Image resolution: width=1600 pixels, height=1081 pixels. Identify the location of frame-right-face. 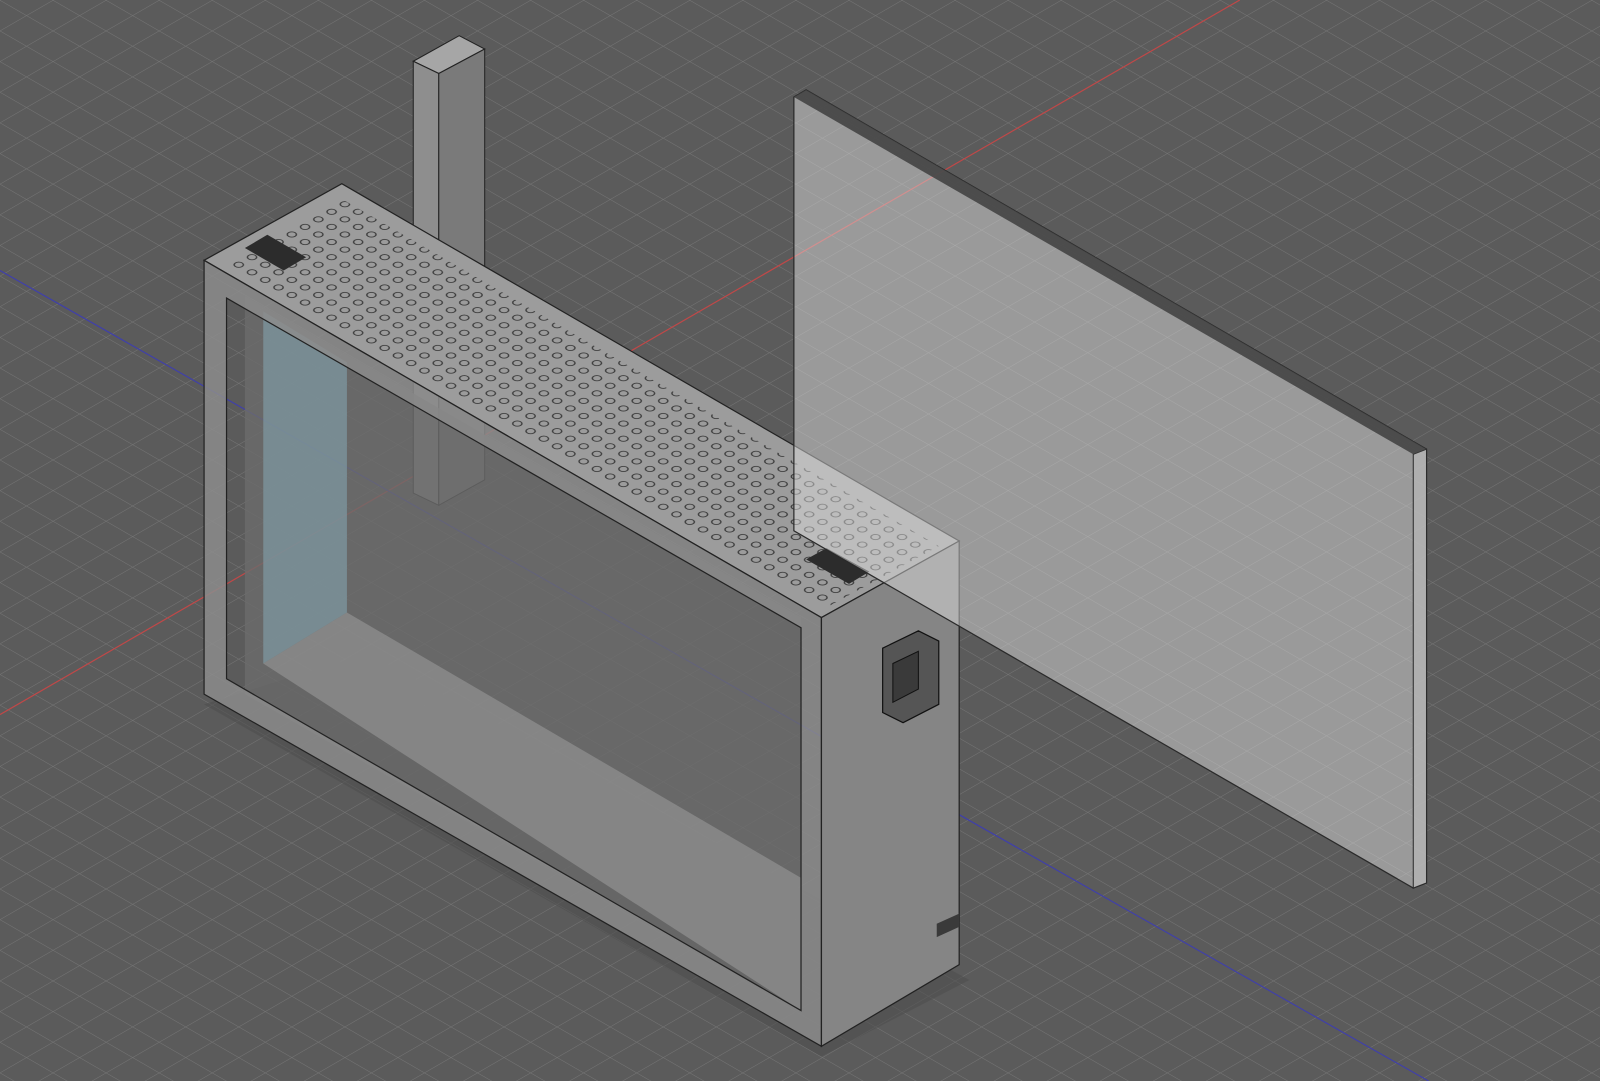
(890, 793).